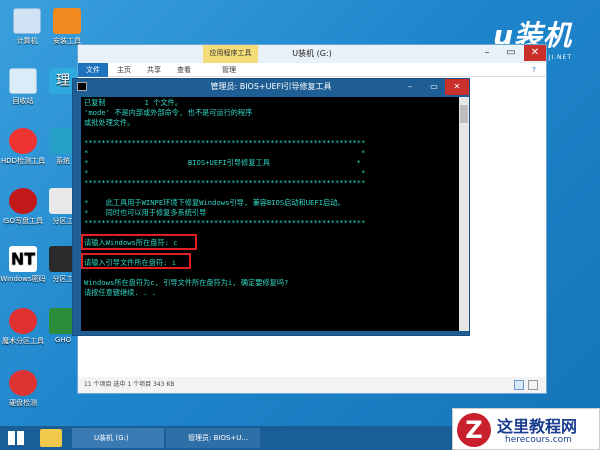 The height and width of the screenshot is (450, 600). I want to click on status-text: 11 个项目 选中 1 个项目 343 KB, so click(129, 384).